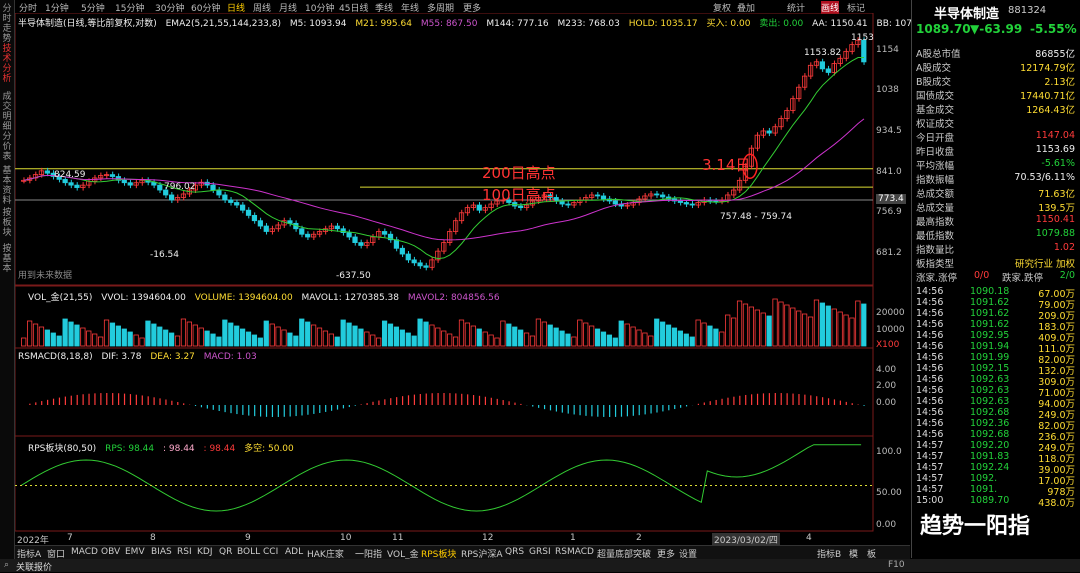  What do you see at coordinates (935, 194) in the screenshot?
I see `stat-label: 总成交额` at bounding box center [935, 194].